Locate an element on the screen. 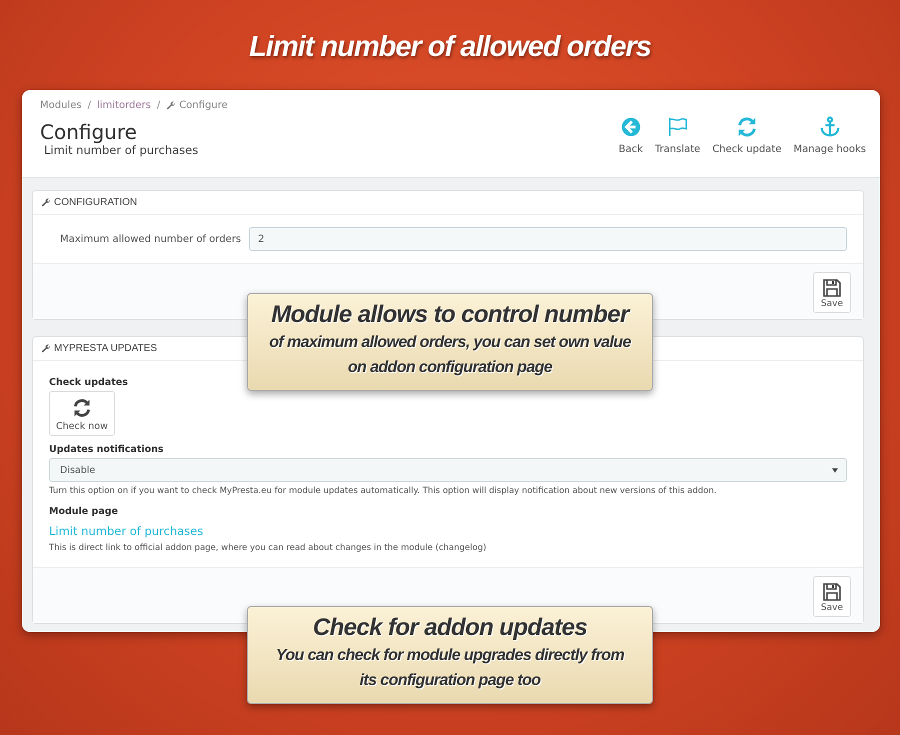  toolbar-button: Translate is located at coordinates (677, 135).